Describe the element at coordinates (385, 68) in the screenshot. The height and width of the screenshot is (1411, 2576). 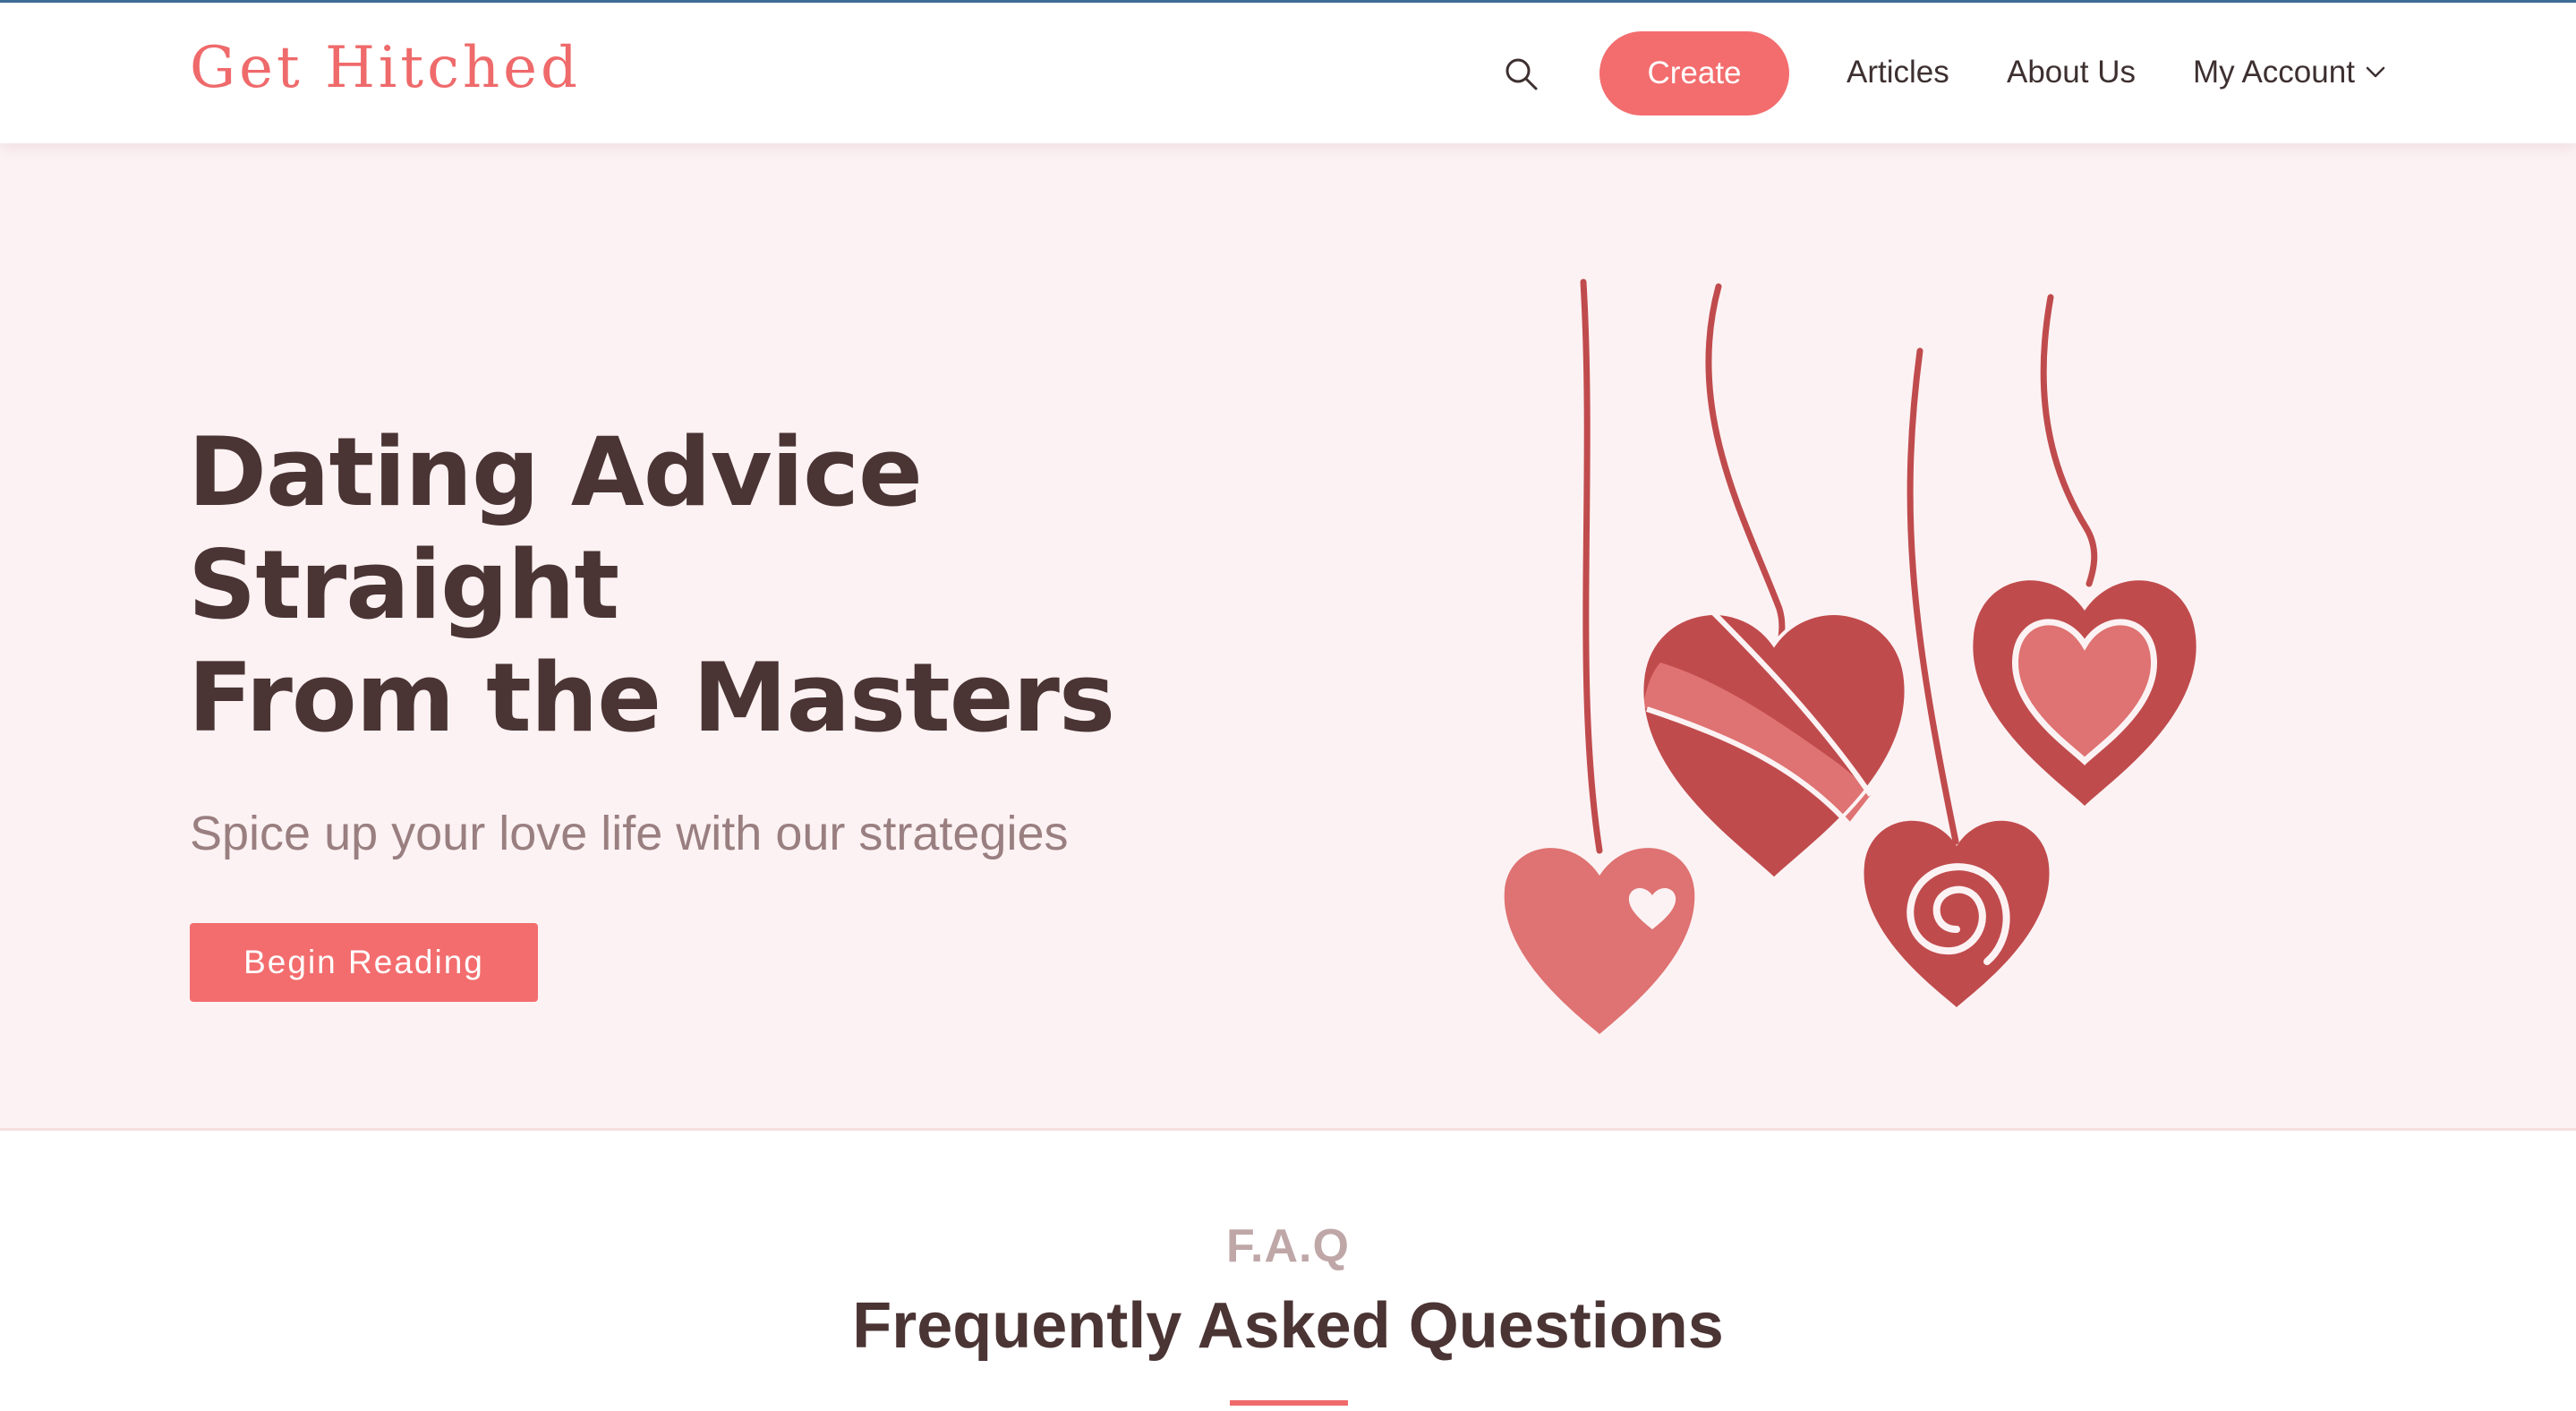
I see `brand-logo: Get Hitched` at that location.